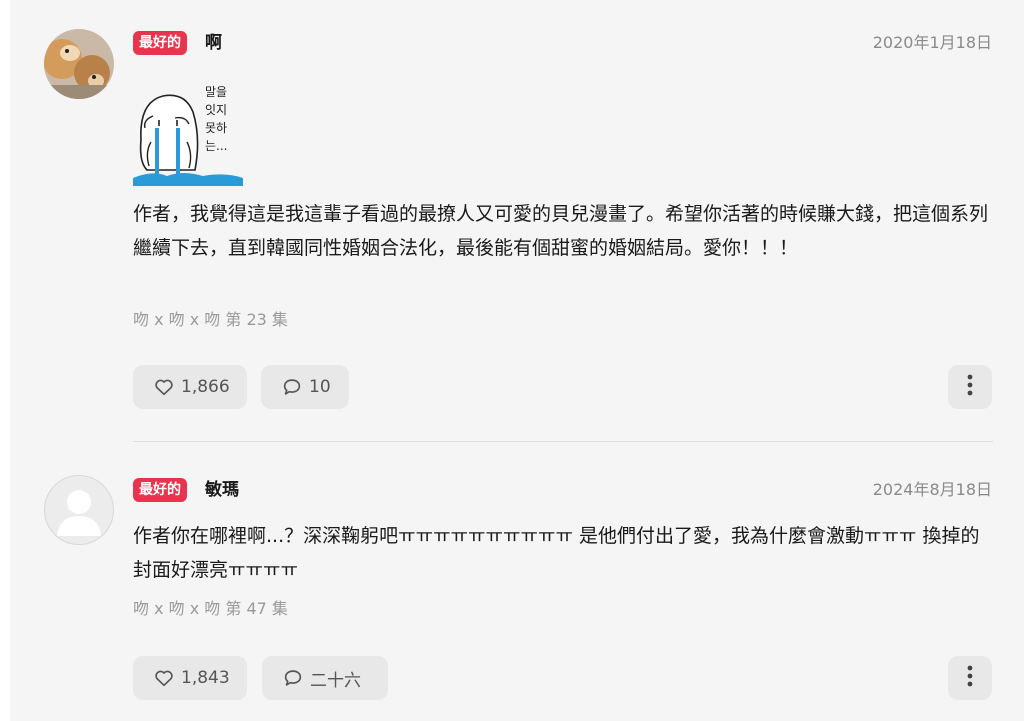 This screenshot has width=1024, height=721. Describe the element at coordinates (205, 678) in the screenshot. I see `like-count: 1,843` at that location.